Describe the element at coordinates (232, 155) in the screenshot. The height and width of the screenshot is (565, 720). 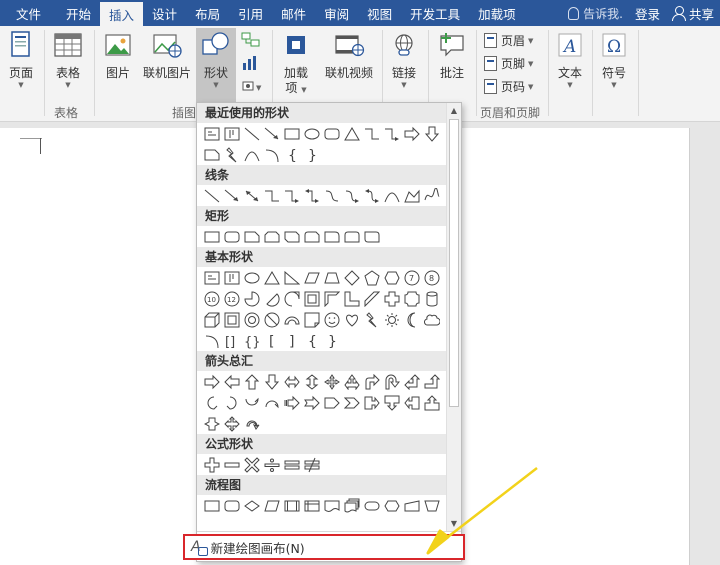
I see `lightning-shape` at that location.